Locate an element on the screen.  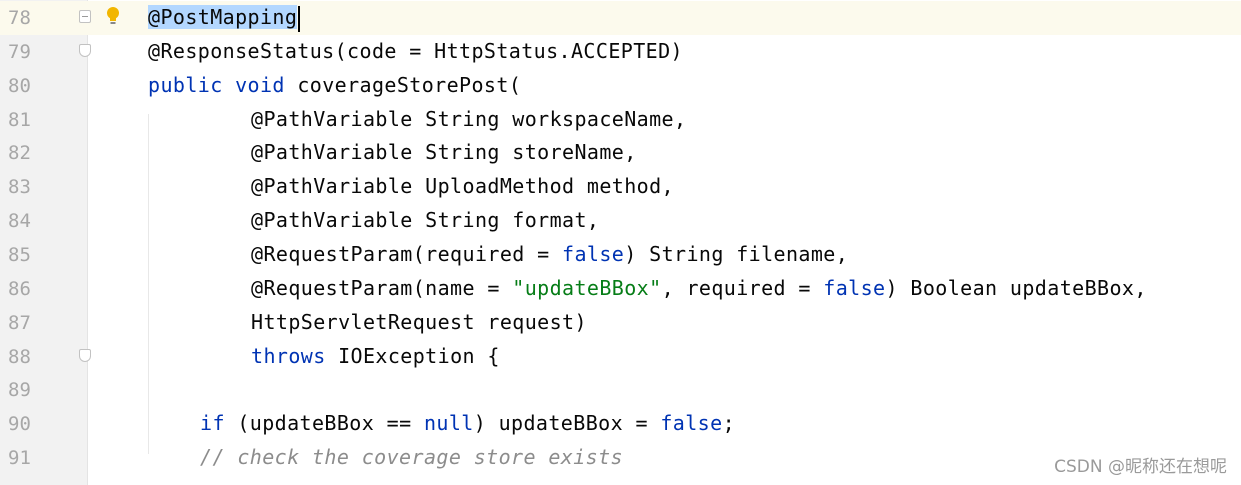
code-token: null is located at coordinates (448, 423).